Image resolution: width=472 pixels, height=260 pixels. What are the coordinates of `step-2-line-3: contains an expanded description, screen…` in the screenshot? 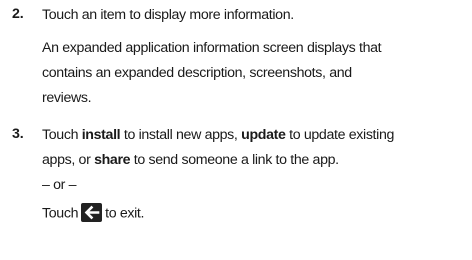 It's located at (197, 73).